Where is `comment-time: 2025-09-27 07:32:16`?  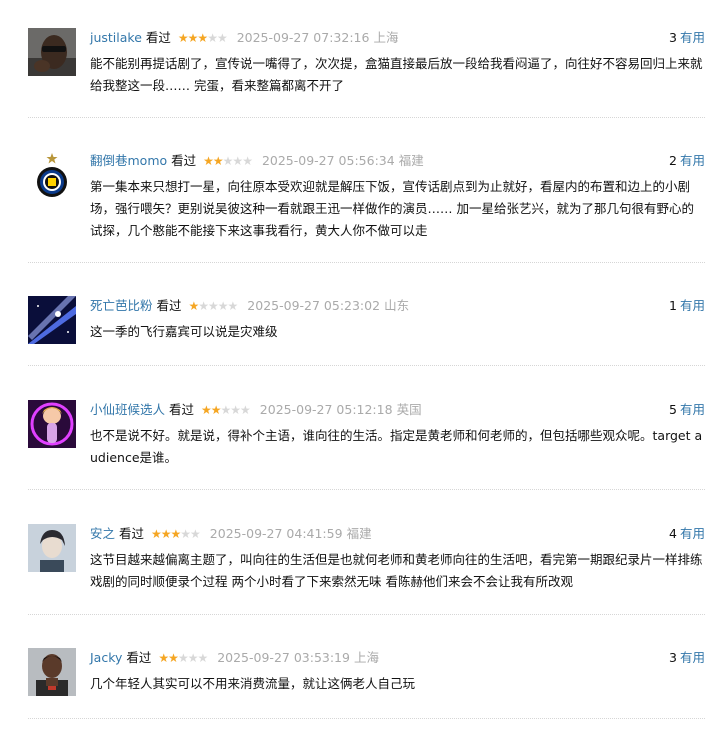
comment-time: 2025-09-27 07:32:16 is located at coordinates (303, 37).